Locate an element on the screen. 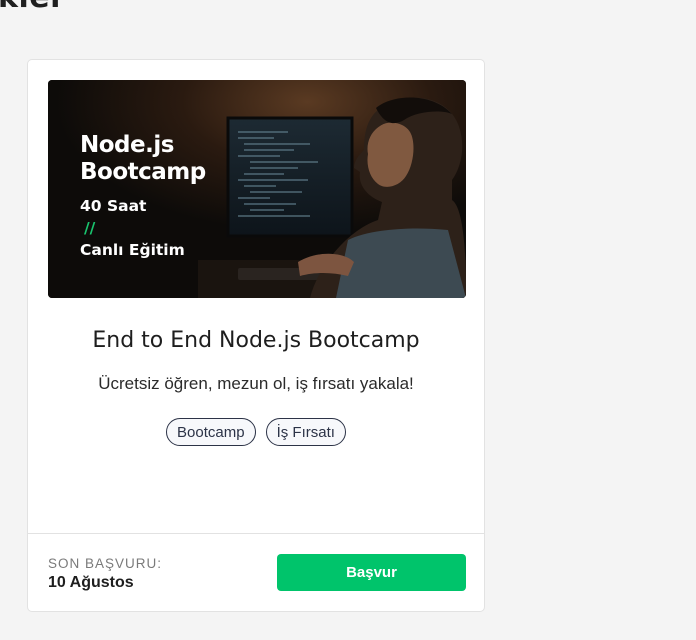  banner-title-line2: Bootcamp is located at coordinates (143, 172).